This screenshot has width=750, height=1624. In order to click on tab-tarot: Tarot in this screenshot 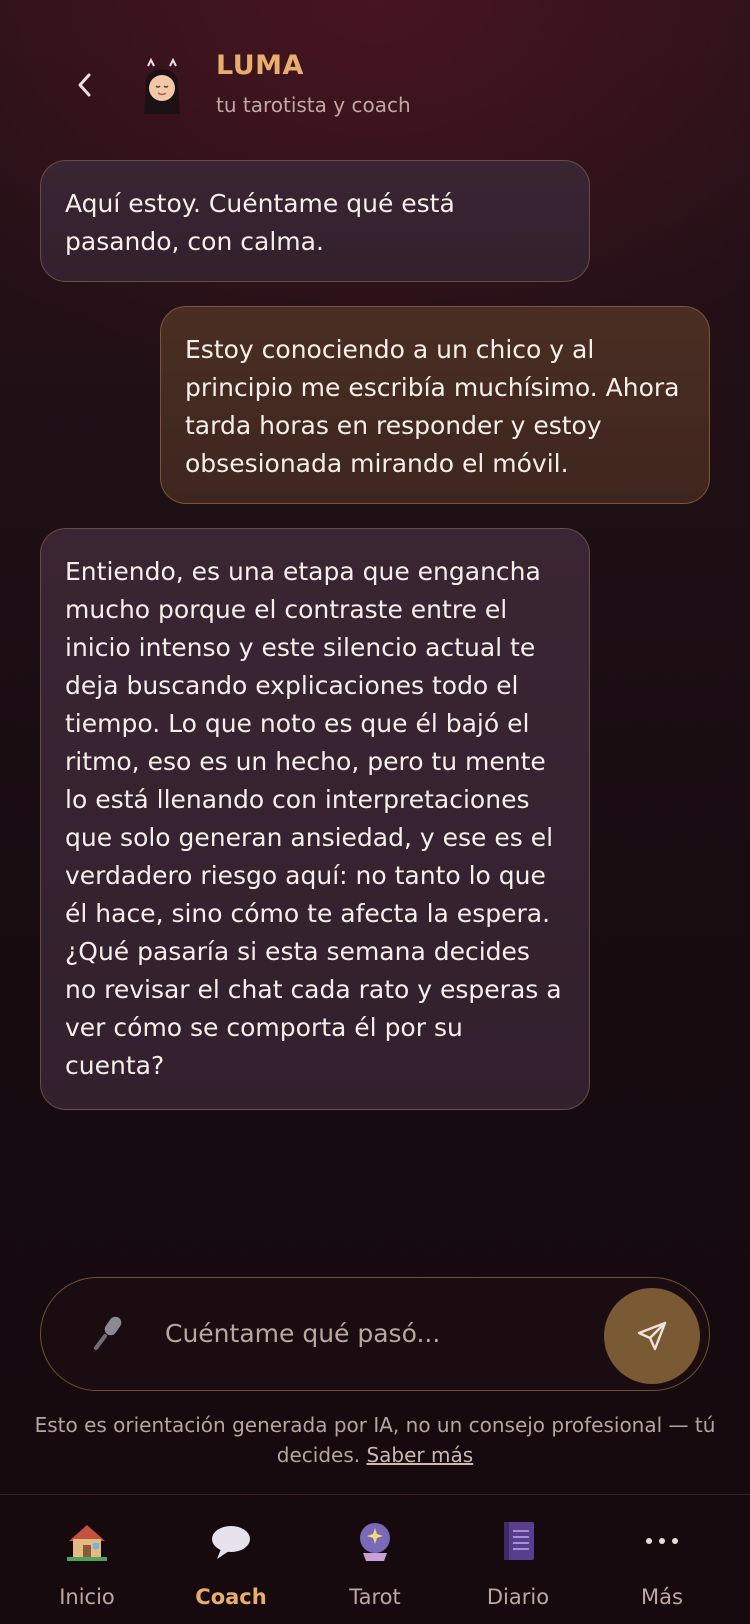, I will do `click(375, 1559)`.